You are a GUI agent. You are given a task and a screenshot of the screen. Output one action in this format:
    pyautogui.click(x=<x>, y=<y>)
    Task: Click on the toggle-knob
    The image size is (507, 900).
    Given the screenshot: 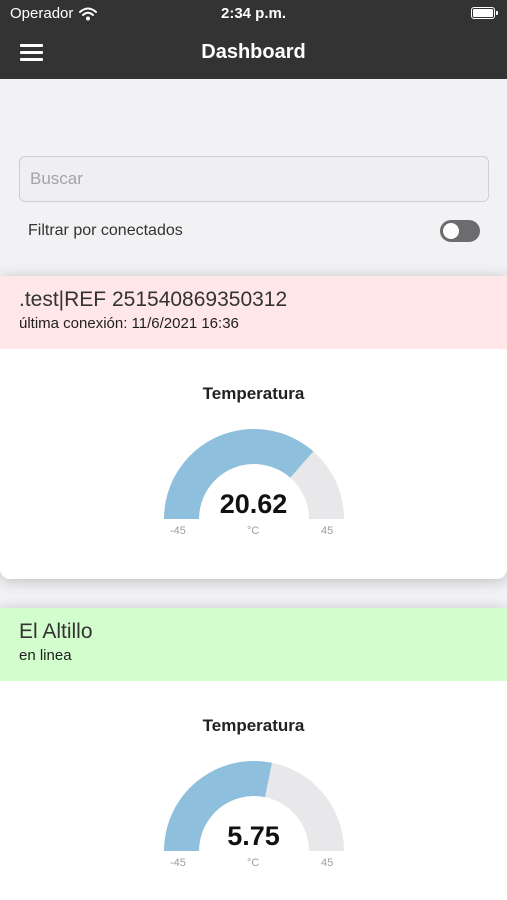 What is the action you would take?
    pyautogui.click(x=451, y=231)
    